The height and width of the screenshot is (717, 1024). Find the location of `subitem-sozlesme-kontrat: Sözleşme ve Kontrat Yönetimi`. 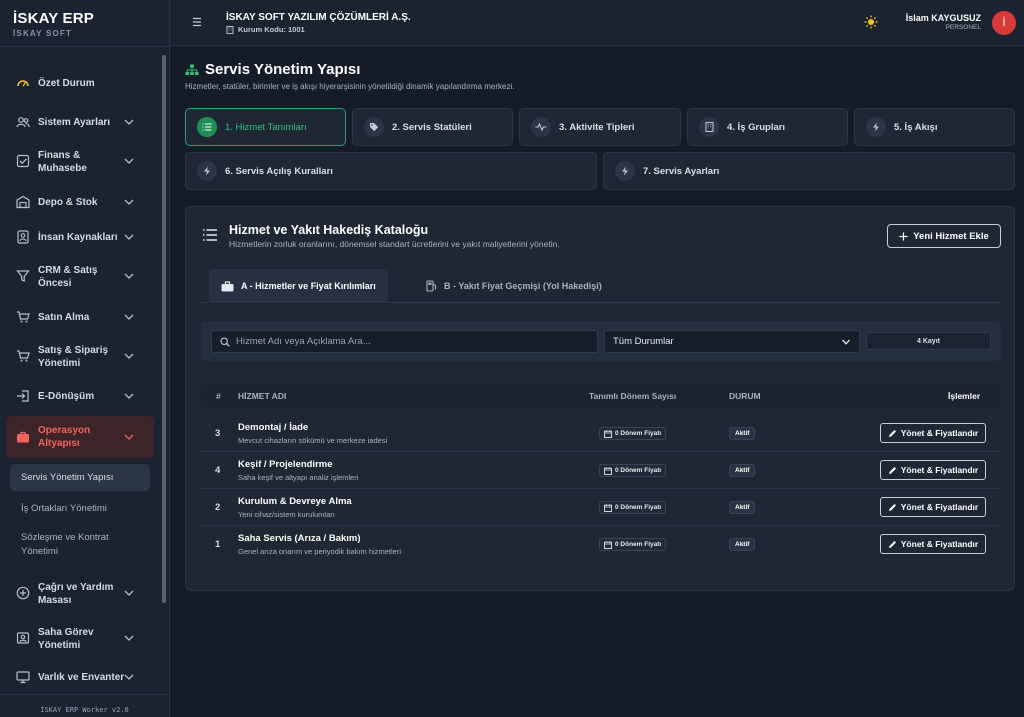

subitem-sozlesme-kontrat: Sözleşme ve Kontrat Yönetimi is located at coordinates (70, 545).